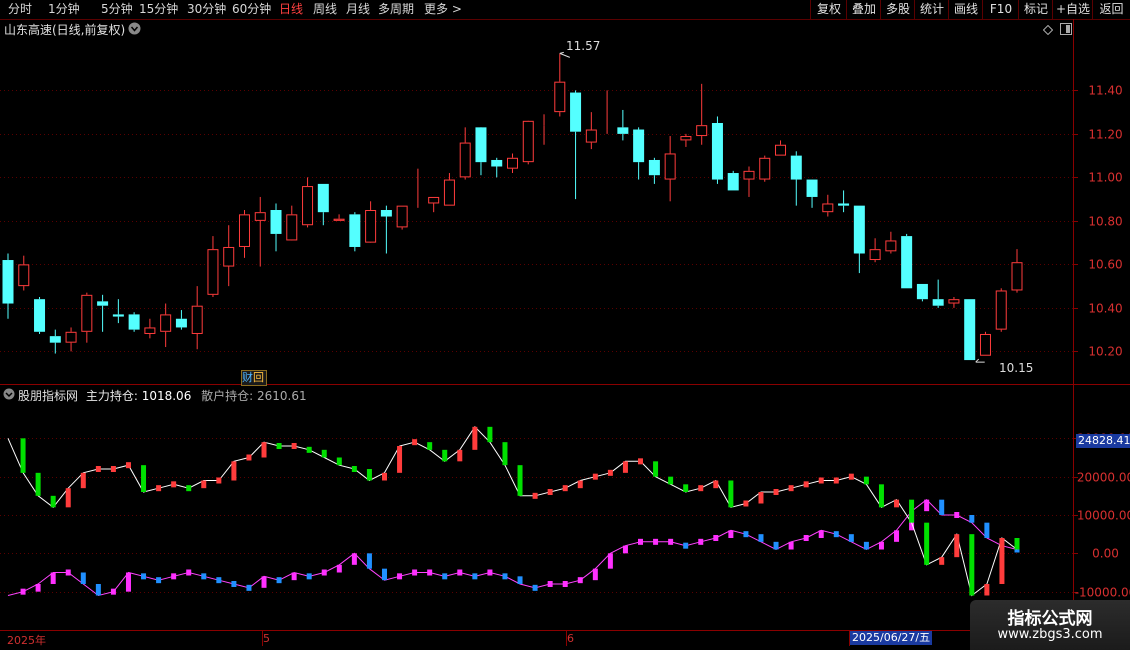  Describe the element at coordinates (1105, 91) in the screenshot. I see `price-tick-label-6: 11.40` at that location.